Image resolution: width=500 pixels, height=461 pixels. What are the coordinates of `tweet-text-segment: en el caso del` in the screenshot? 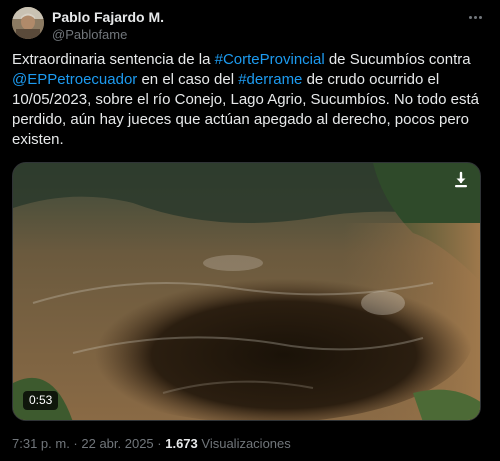 It's located at (188, 79).